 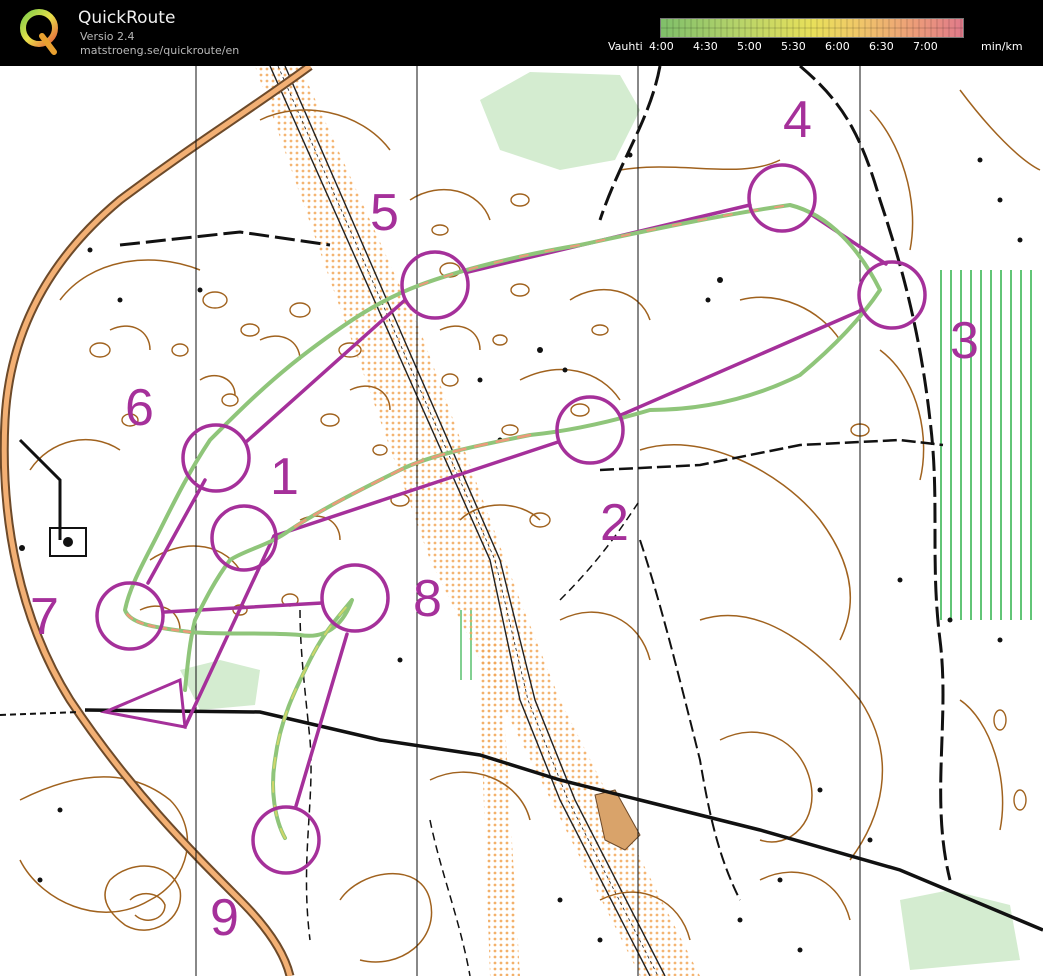 What do you see at coordinates (284, 477) in the screenshot?
I see `control-number-1: 1` at bounding box center [284, 477].